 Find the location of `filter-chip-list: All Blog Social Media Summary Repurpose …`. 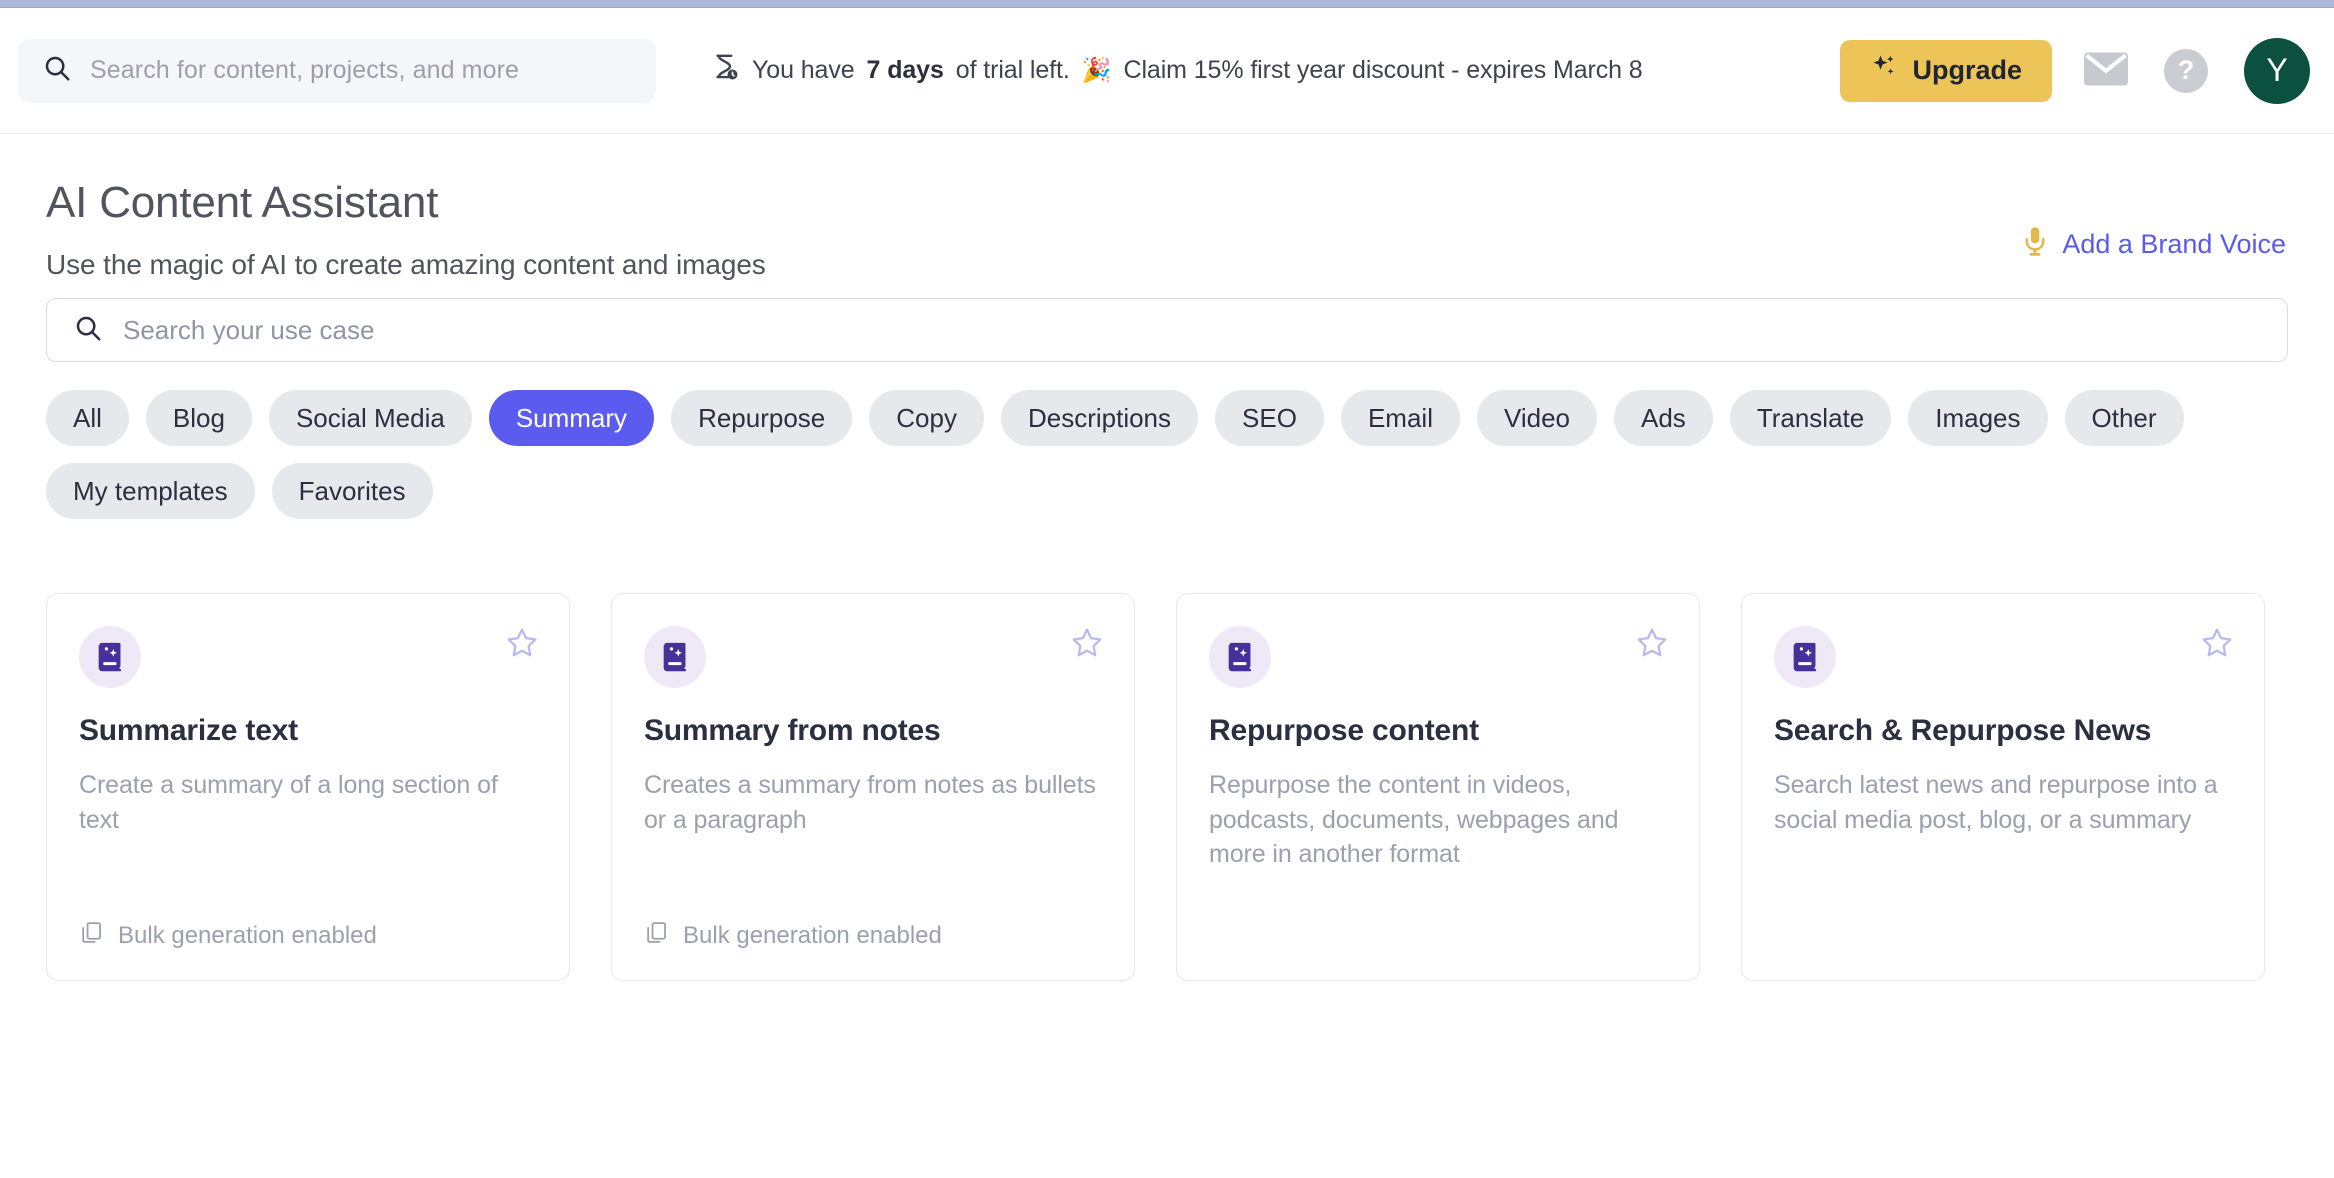

filter-chip-list: All Blog Social Media Summary Repurpose … is located at coordinates (1126, 454).